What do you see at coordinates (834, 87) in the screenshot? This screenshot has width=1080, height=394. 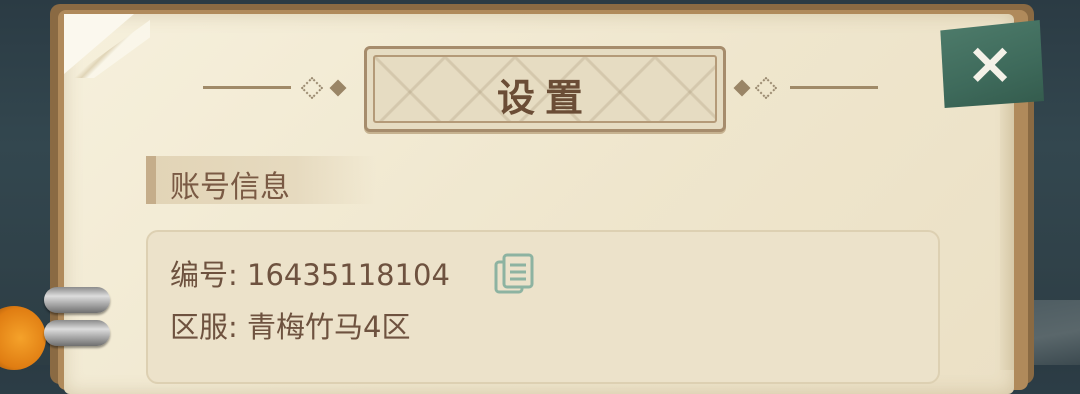 I see `title-divider-right` at bounding box center [834, 87].